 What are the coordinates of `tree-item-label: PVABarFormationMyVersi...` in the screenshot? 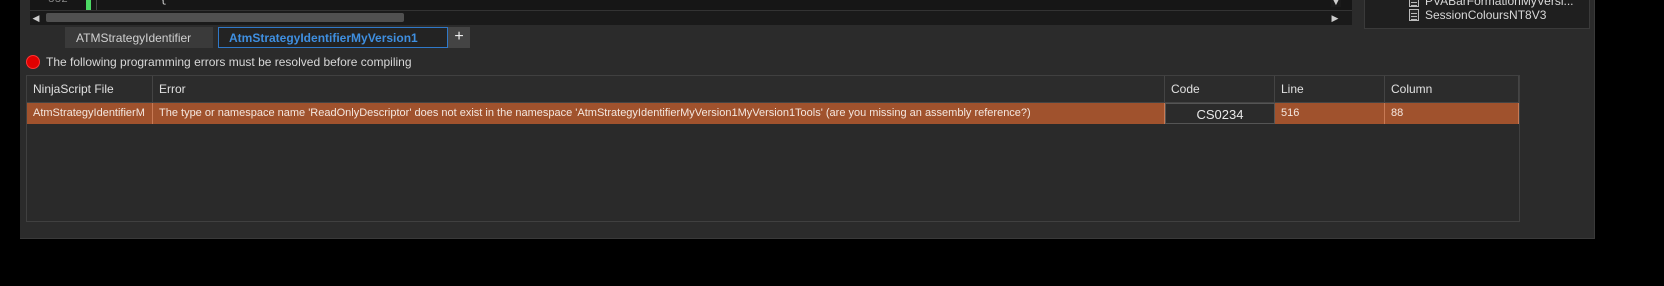 It's located at (1499, 4).